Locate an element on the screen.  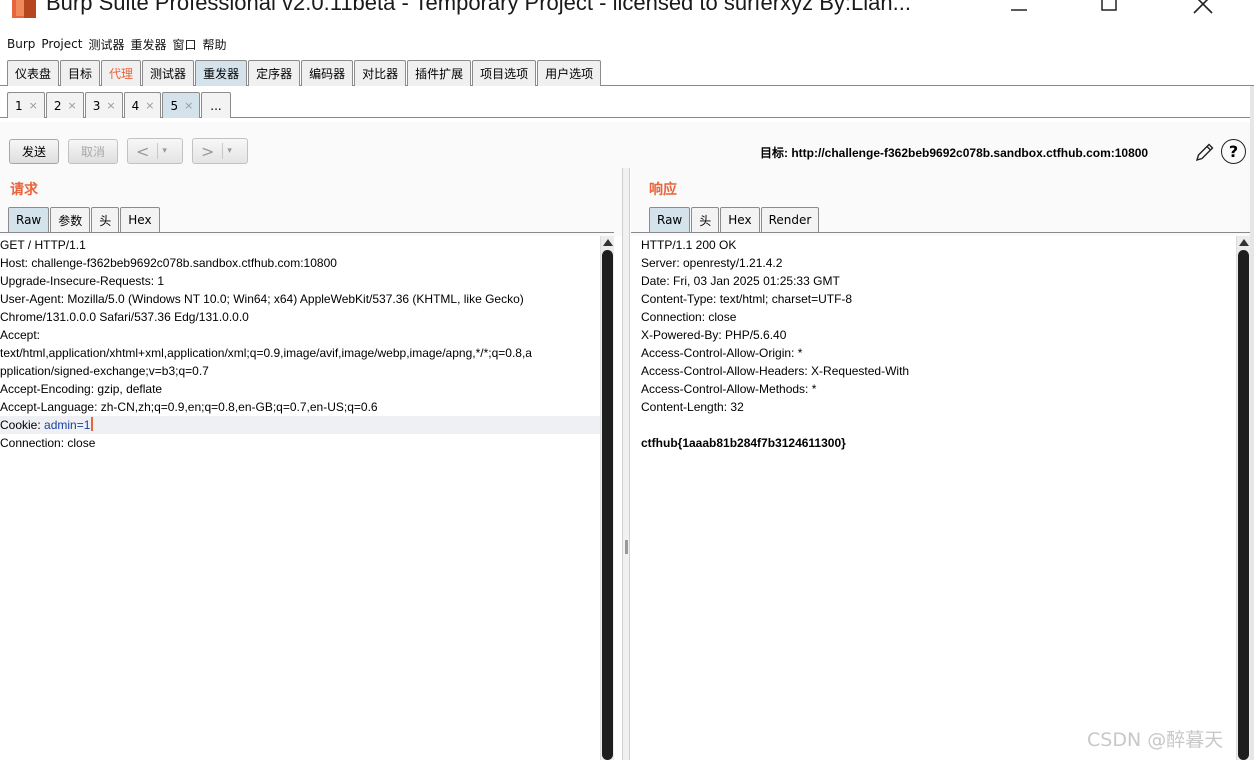
response-line: Connection: close is located at coordinates (689, 317).